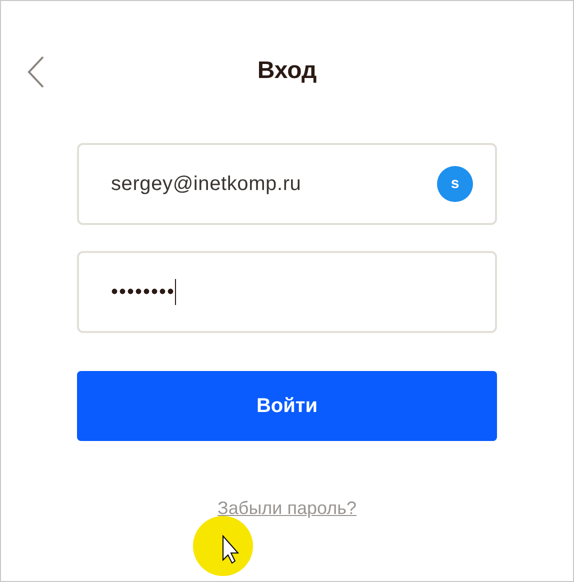 Image resolution: width=574 pixels, height=582 pixels. Describe the element at coordinates (223, 546) in the screenshot. I see `cursor-highlight-drawing` at that location.